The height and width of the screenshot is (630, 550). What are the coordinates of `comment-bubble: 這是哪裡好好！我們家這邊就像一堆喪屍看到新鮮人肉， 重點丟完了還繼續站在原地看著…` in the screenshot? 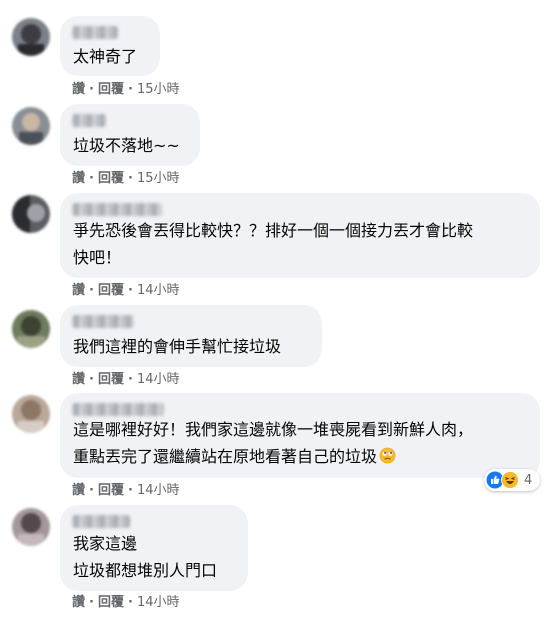 It's located at (300, 435).